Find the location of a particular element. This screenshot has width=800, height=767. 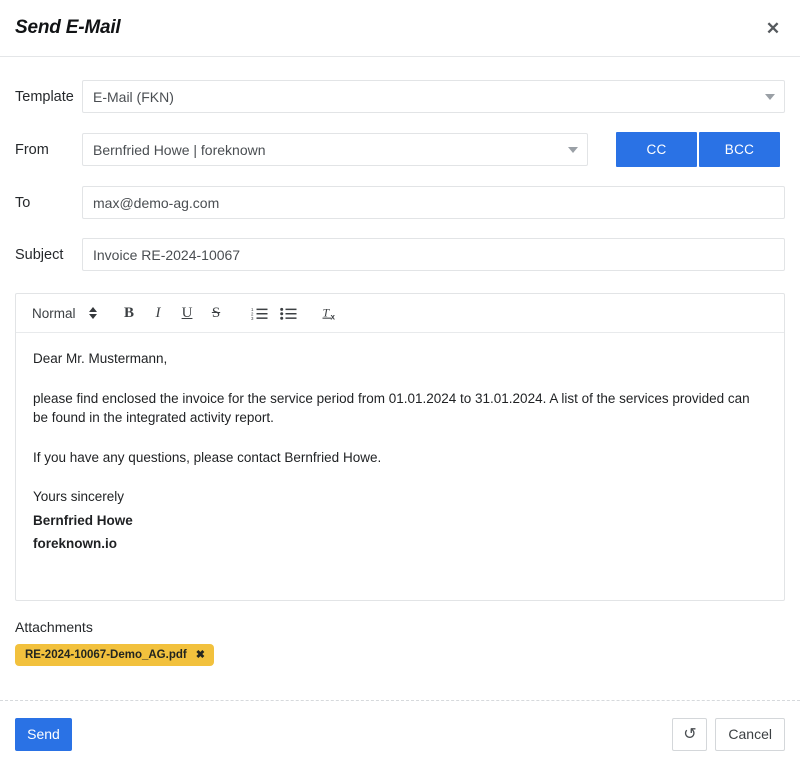

from-label: From is located at coordinates (32, 149).